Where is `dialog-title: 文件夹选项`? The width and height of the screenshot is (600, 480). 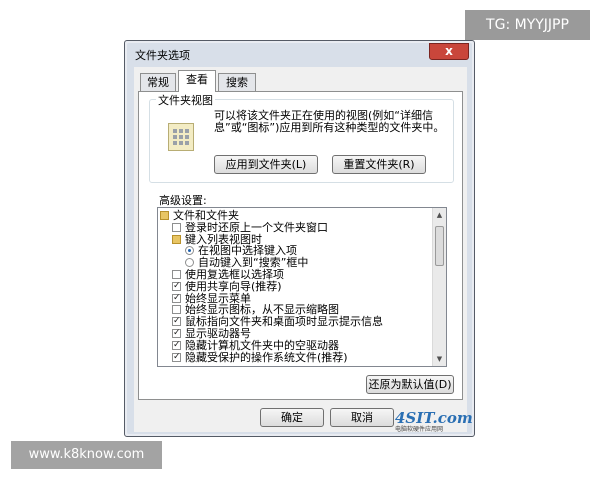
dialog-title: 文件夹选项 is located at coordinates (162, 55).